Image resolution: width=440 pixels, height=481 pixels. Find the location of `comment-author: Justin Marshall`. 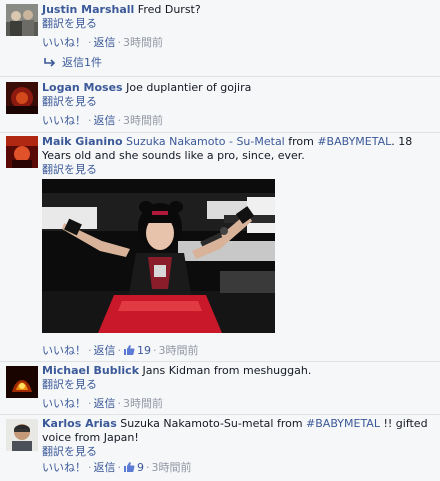

comment-author: Justin Marshall is located at coordinates (88, 9).